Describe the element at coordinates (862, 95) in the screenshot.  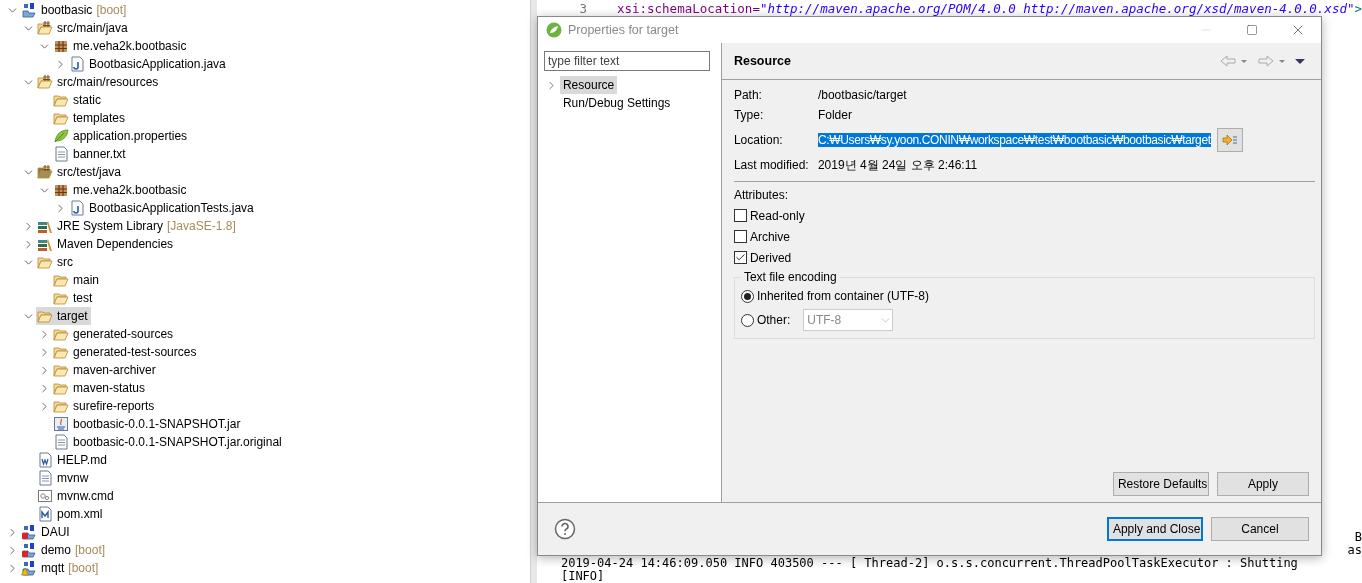
I see `field-value: /bootbasic/target` at that location.